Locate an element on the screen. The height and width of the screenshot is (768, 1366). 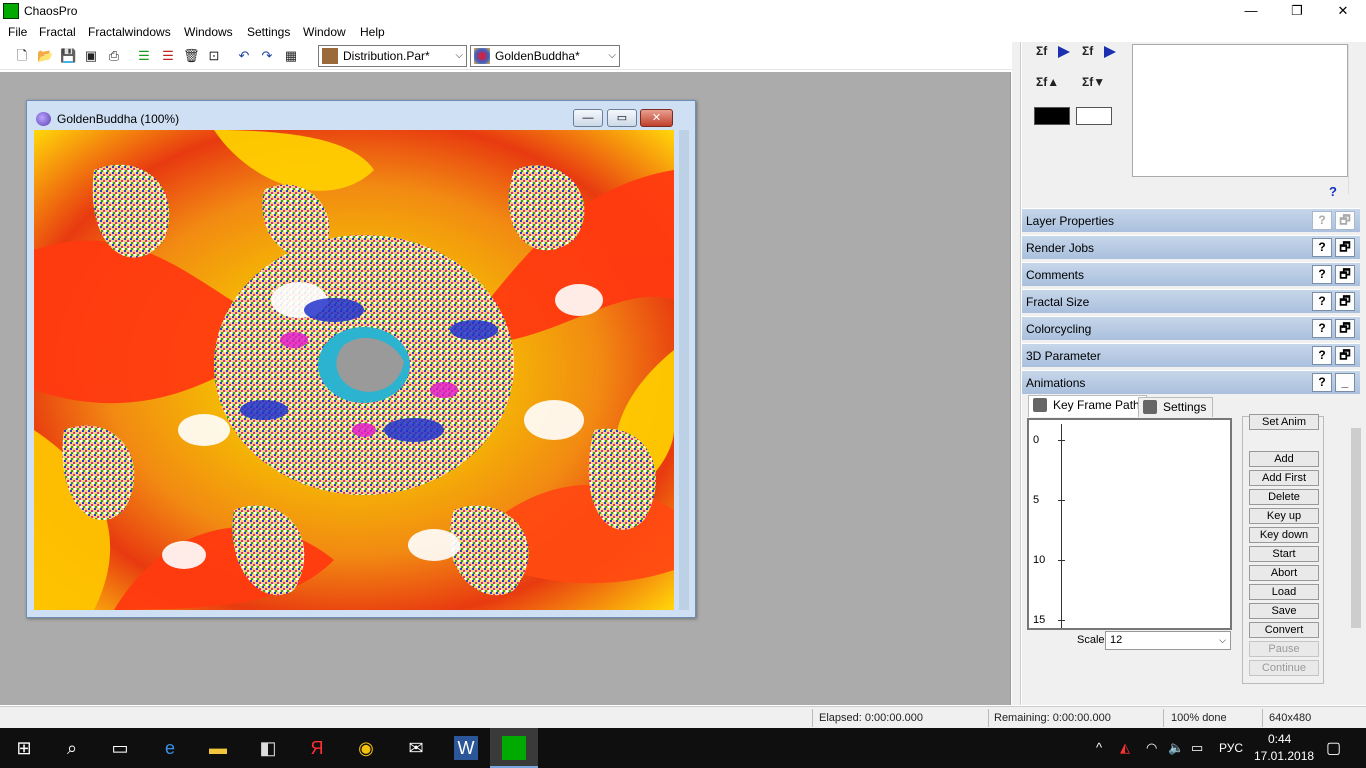
menu-file: File is located at coordinates (17, 32).